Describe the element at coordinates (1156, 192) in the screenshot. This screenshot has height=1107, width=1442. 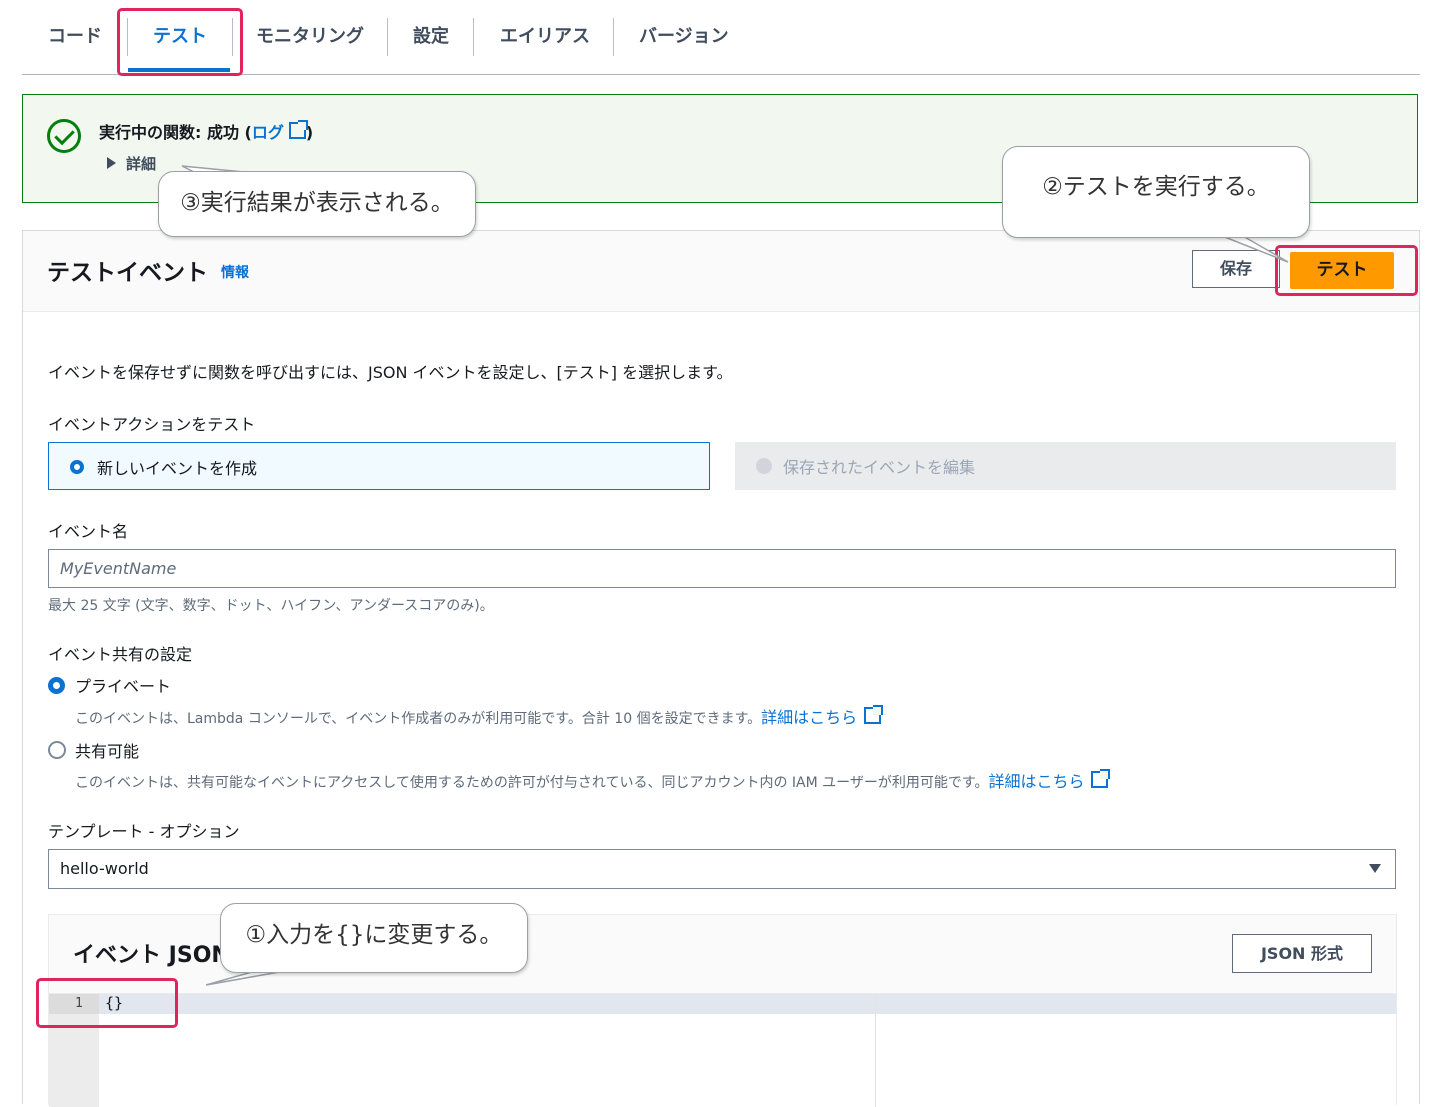
I see `callout-step2: ②テストを実行する。` at that location.